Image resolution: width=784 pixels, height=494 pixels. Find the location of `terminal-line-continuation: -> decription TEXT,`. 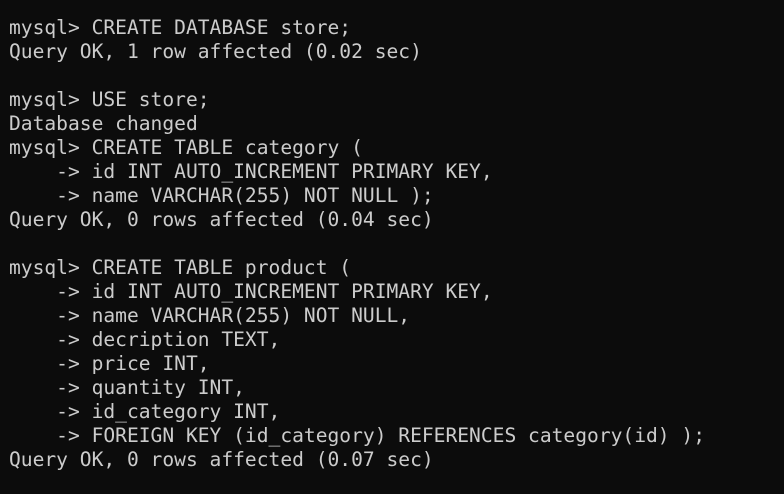

terminal-line-continuation: -> decription TEXT, is located at coordinates (145, 339).